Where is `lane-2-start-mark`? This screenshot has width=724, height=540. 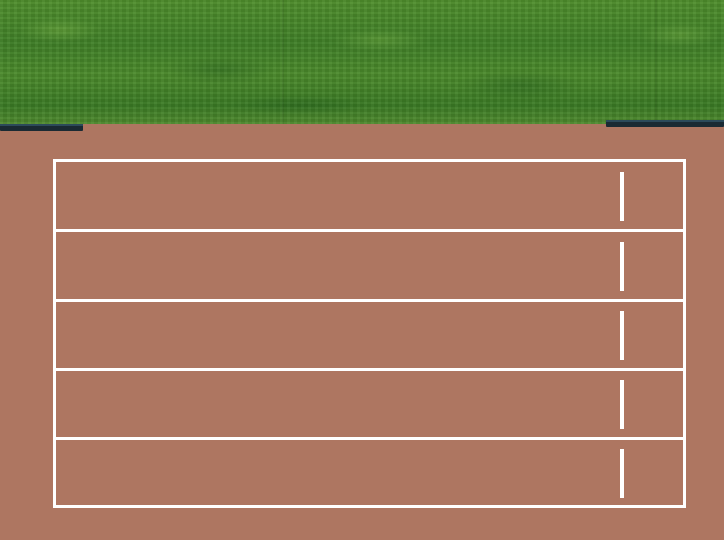
lane-2-start-mark is located at coordinates (622, 266).